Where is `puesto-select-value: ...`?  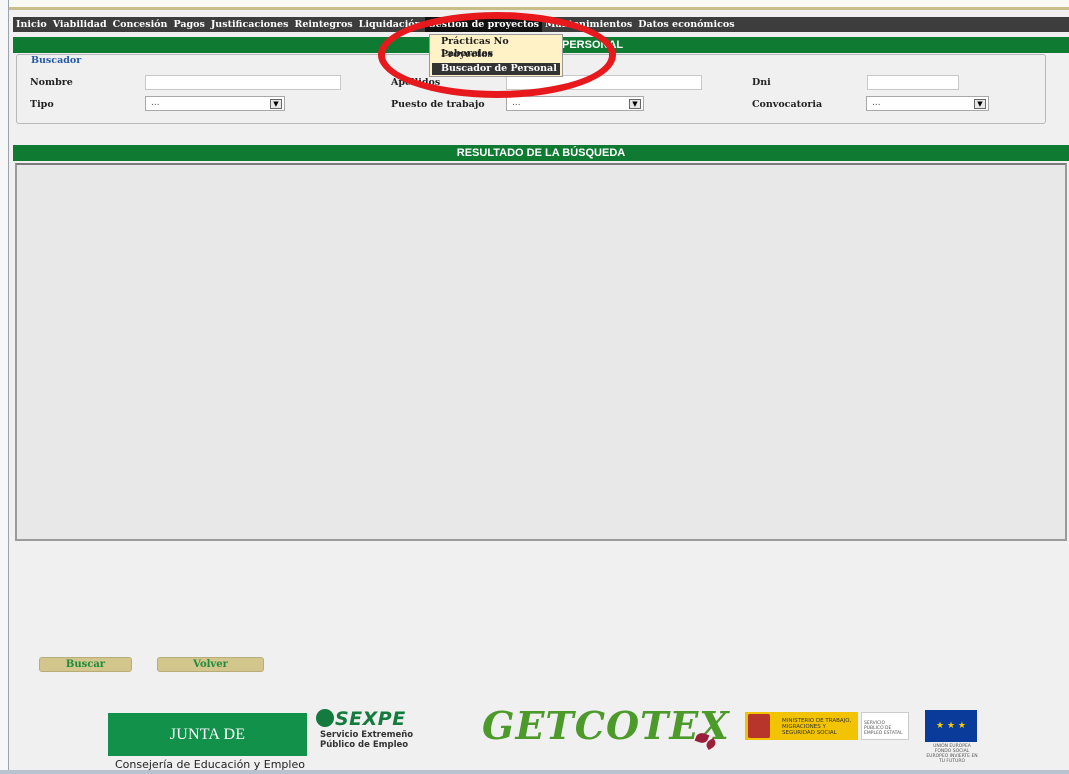
puesto-select-value: ... is located at coordinates (516, 103).